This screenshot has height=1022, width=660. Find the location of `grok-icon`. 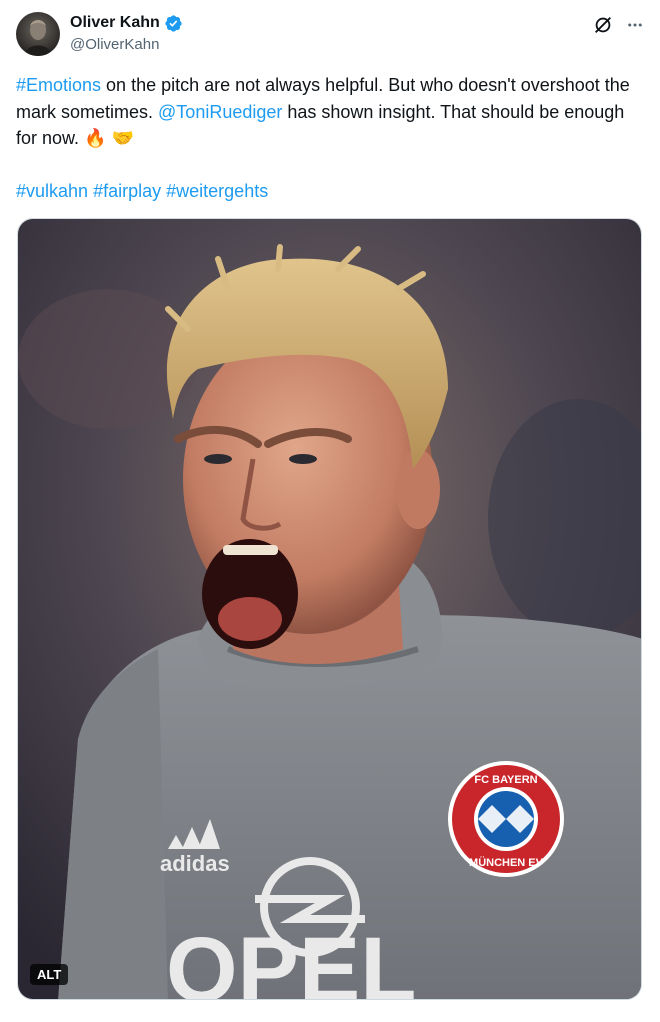

grok-icon is located at coordinates (603, 27).